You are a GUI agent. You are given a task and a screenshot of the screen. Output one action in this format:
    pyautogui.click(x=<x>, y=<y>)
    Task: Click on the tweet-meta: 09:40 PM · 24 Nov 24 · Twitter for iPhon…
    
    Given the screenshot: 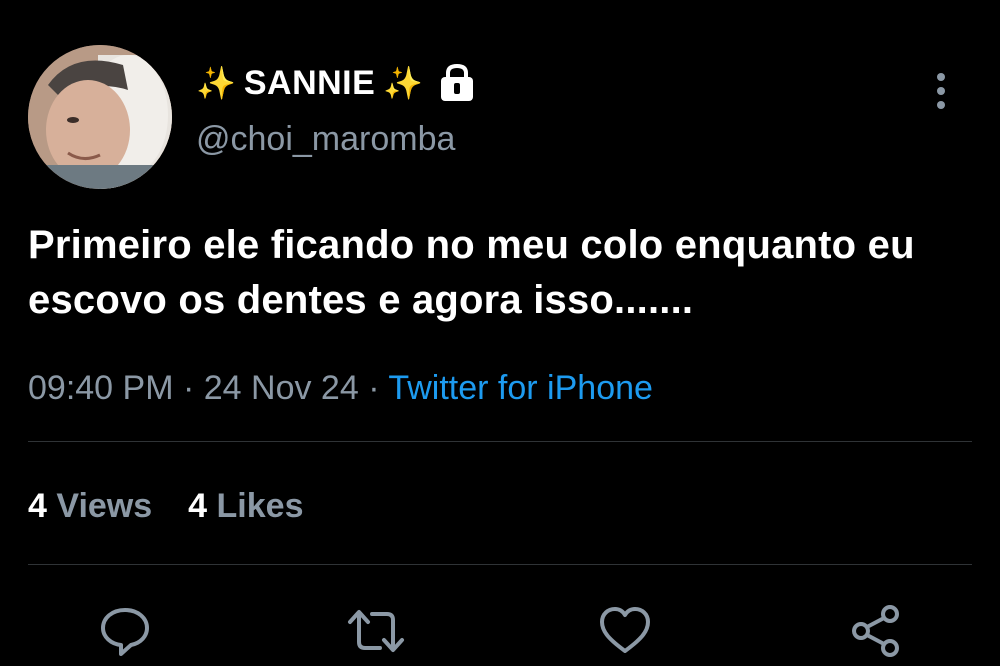 What is the action you would take?
    pyautogui.click(x=340, y=388)
    